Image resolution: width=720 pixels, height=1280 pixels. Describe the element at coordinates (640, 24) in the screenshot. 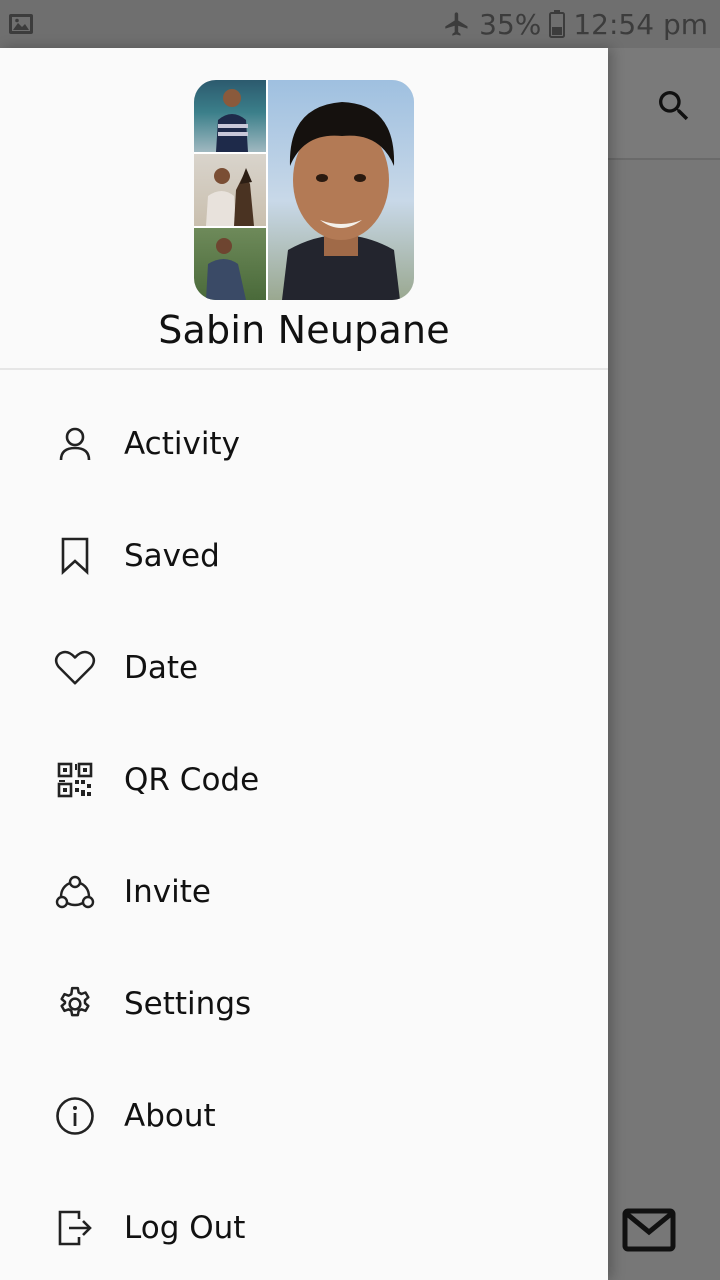

I see `status-time: 12:54 pm` at that location.